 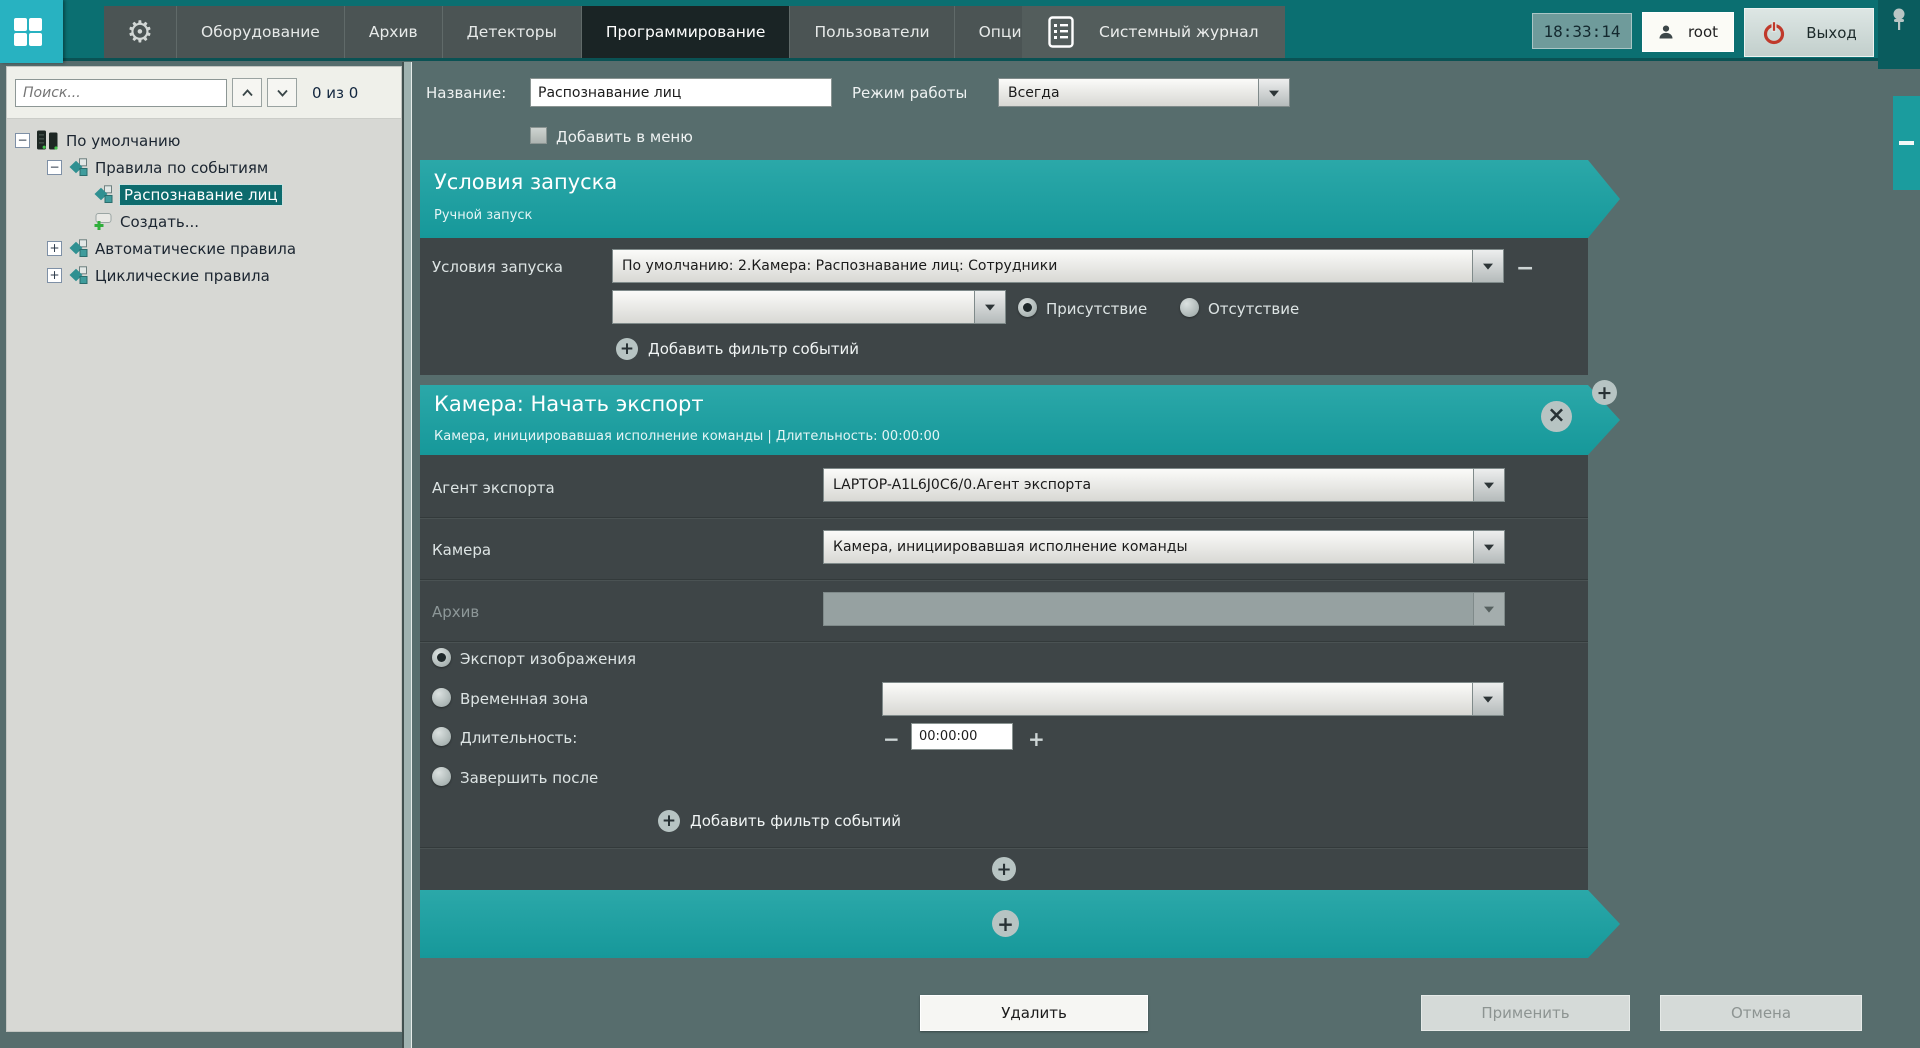 I want to click on add-to-menu-checkbox, so click(x=538, y=135).